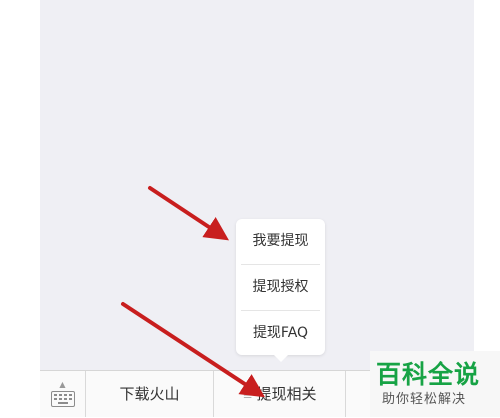 The height and width of the screenshot is (418, 500). What do you see at coordinates (62, 398) in the screenshot?
I see `keyboard-icon` at bounding box center [62, 398].